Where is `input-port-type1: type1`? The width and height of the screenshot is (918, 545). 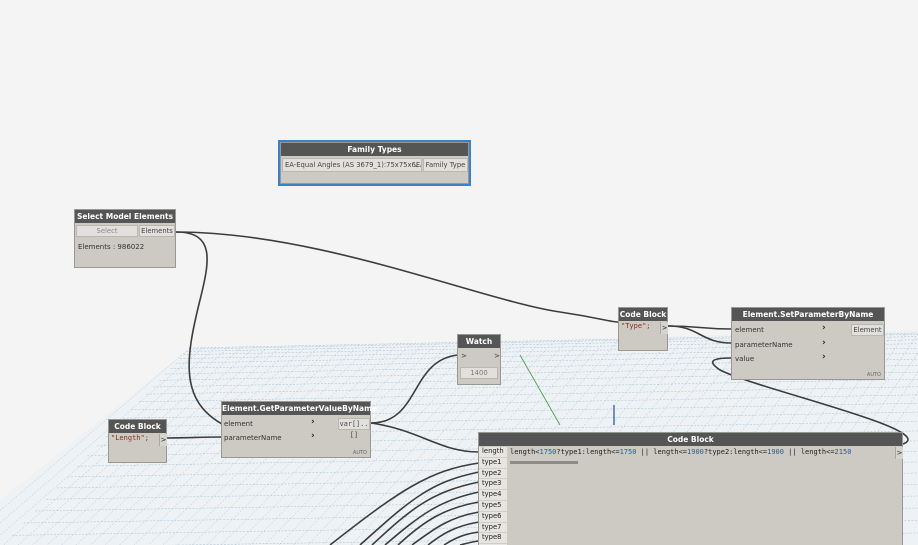 input-port-type1: type1 is located at coordinates (493, 463).